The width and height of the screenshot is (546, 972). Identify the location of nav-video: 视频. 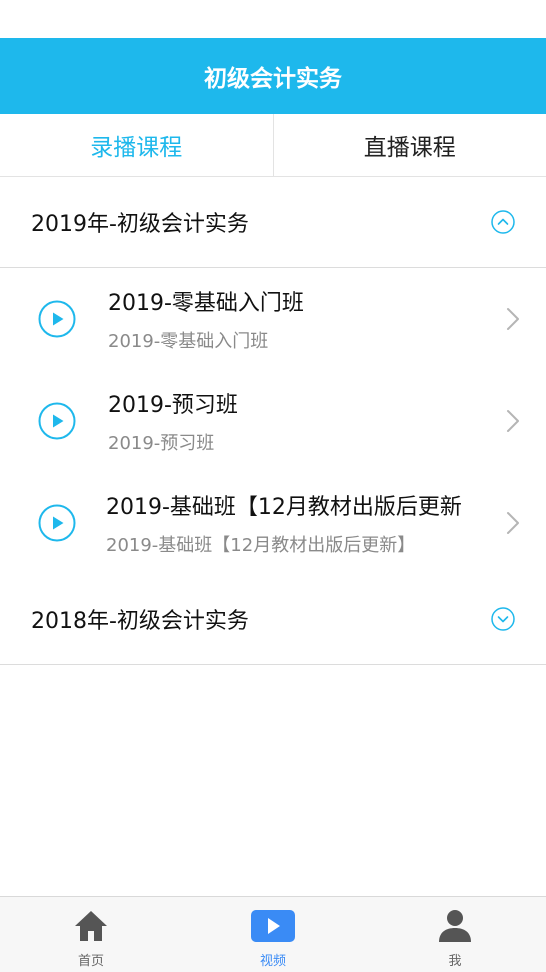
(273, 934).